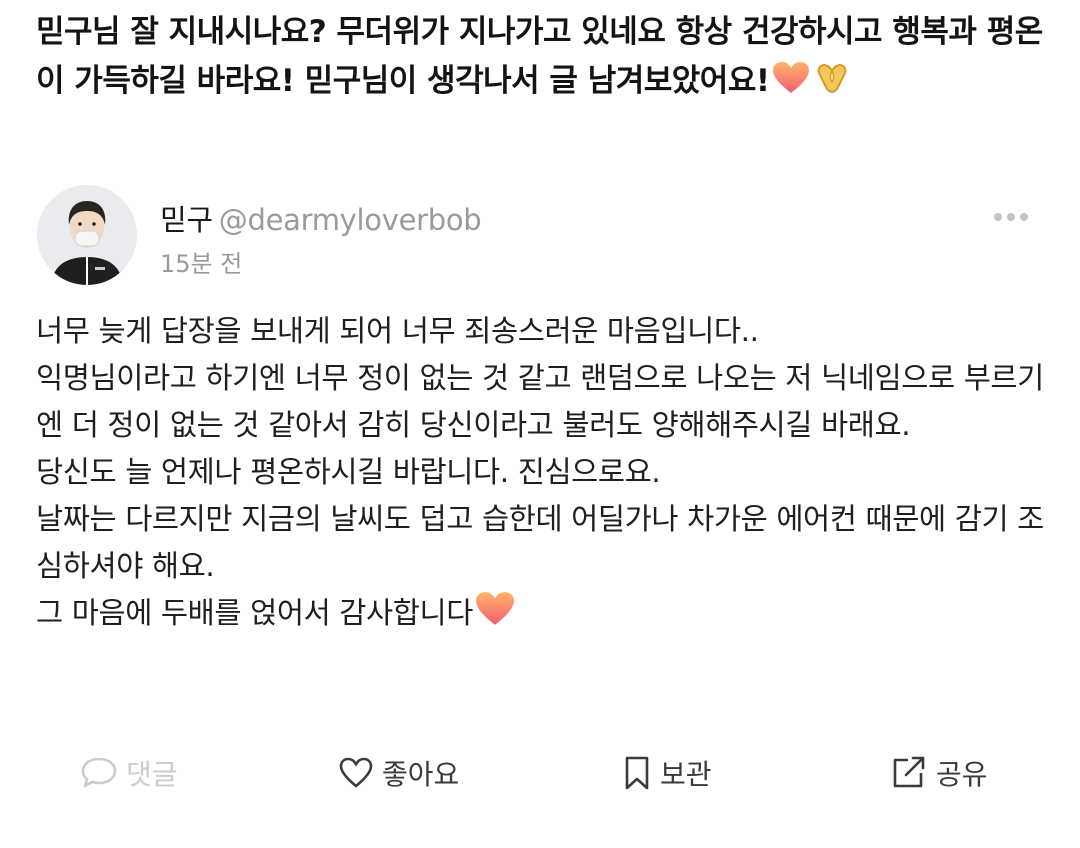  I want to click on avatar-photo, so click(87, 235).